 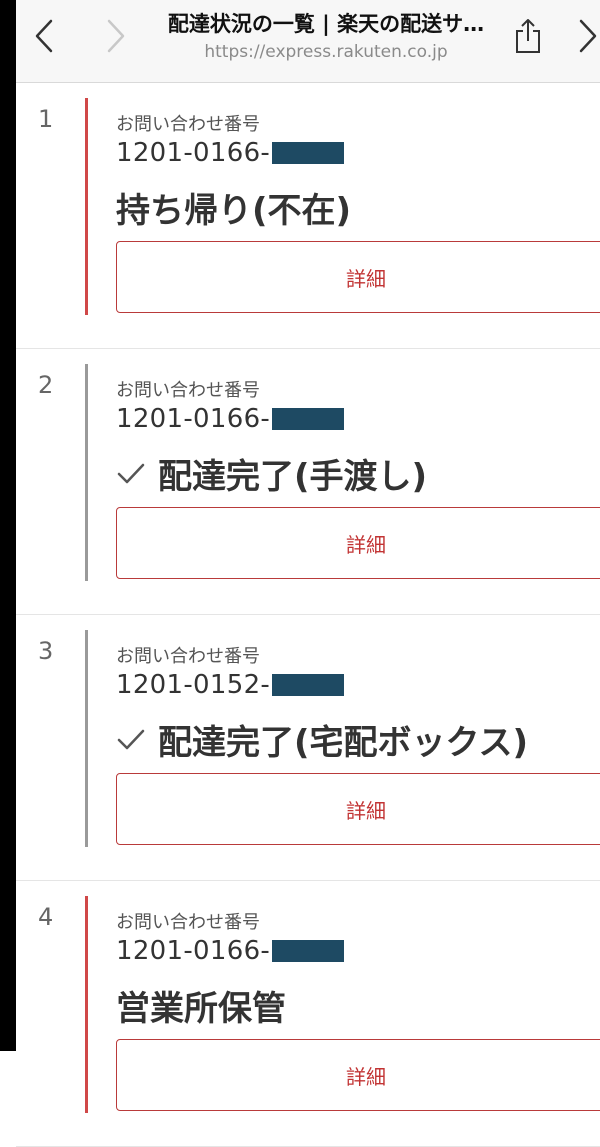 I want to click on tracking-number: 1201-0152-, so click(x=230, y=685).